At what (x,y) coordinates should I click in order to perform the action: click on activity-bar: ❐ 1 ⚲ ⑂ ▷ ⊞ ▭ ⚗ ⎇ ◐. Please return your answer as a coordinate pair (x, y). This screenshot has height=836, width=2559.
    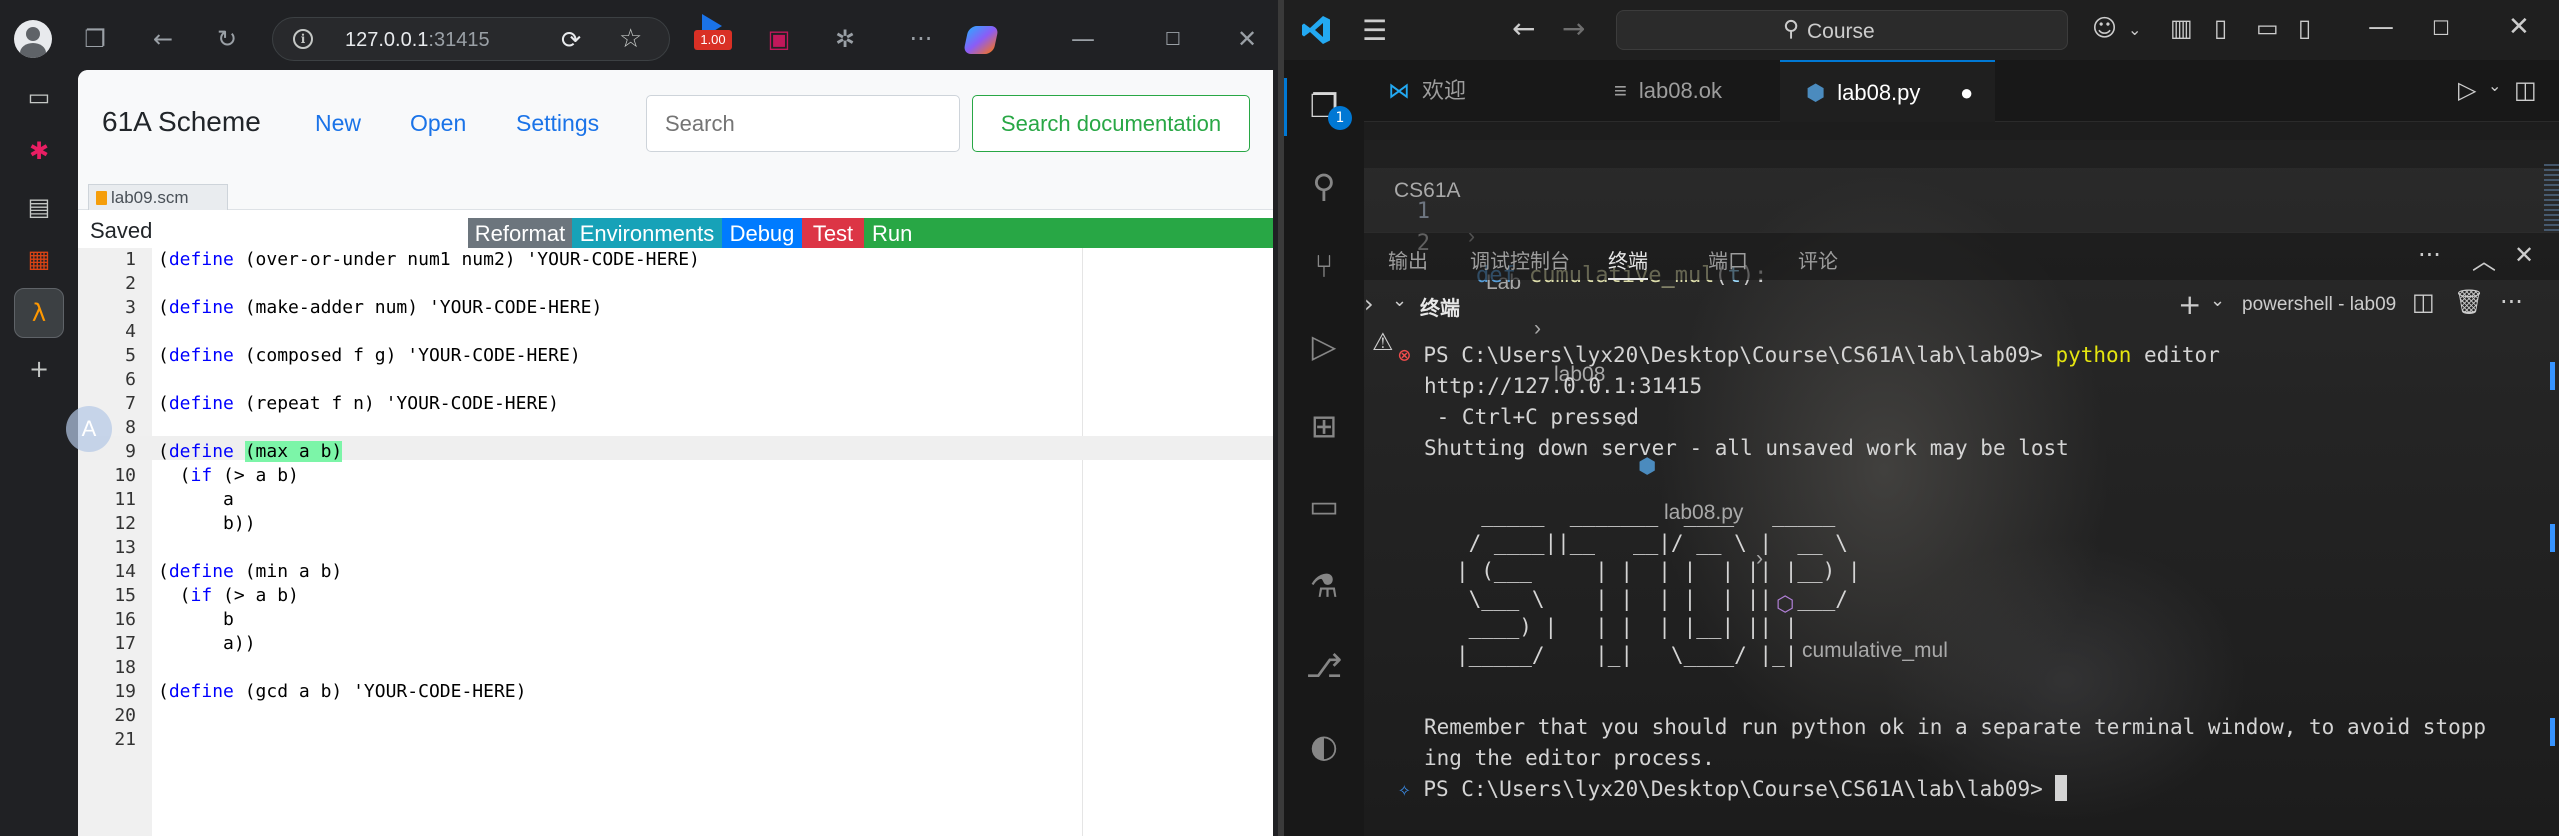
    Looking at the image, I should click on (1324, 448).